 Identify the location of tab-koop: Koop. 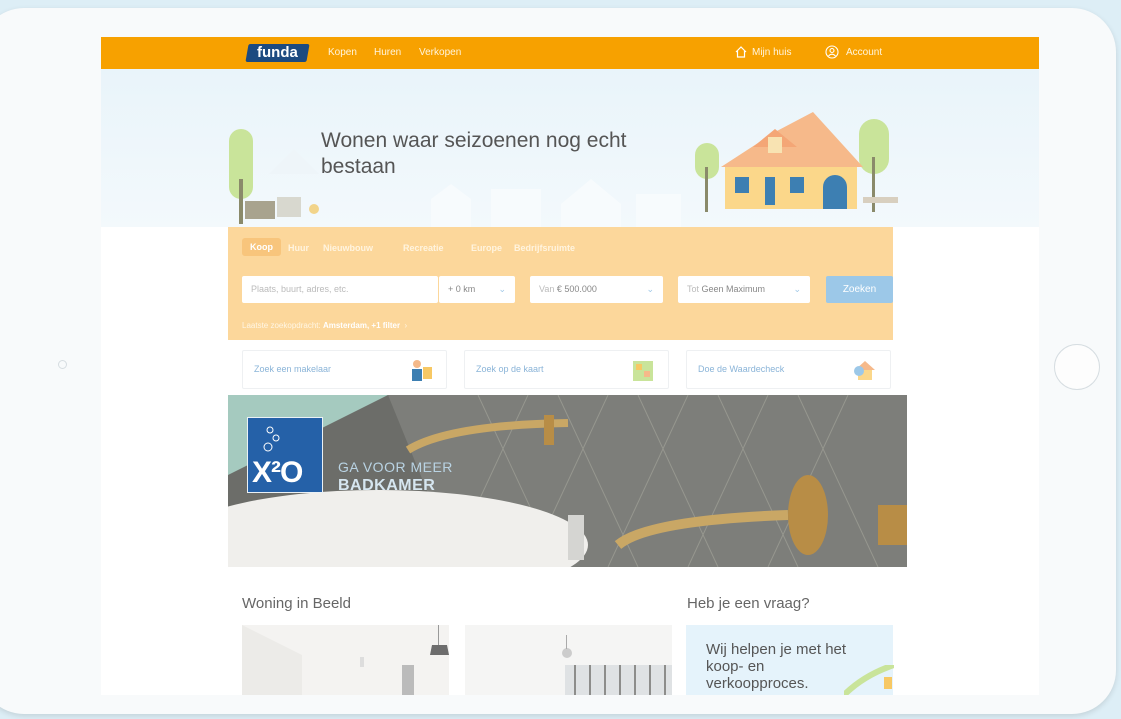
(261, 247).